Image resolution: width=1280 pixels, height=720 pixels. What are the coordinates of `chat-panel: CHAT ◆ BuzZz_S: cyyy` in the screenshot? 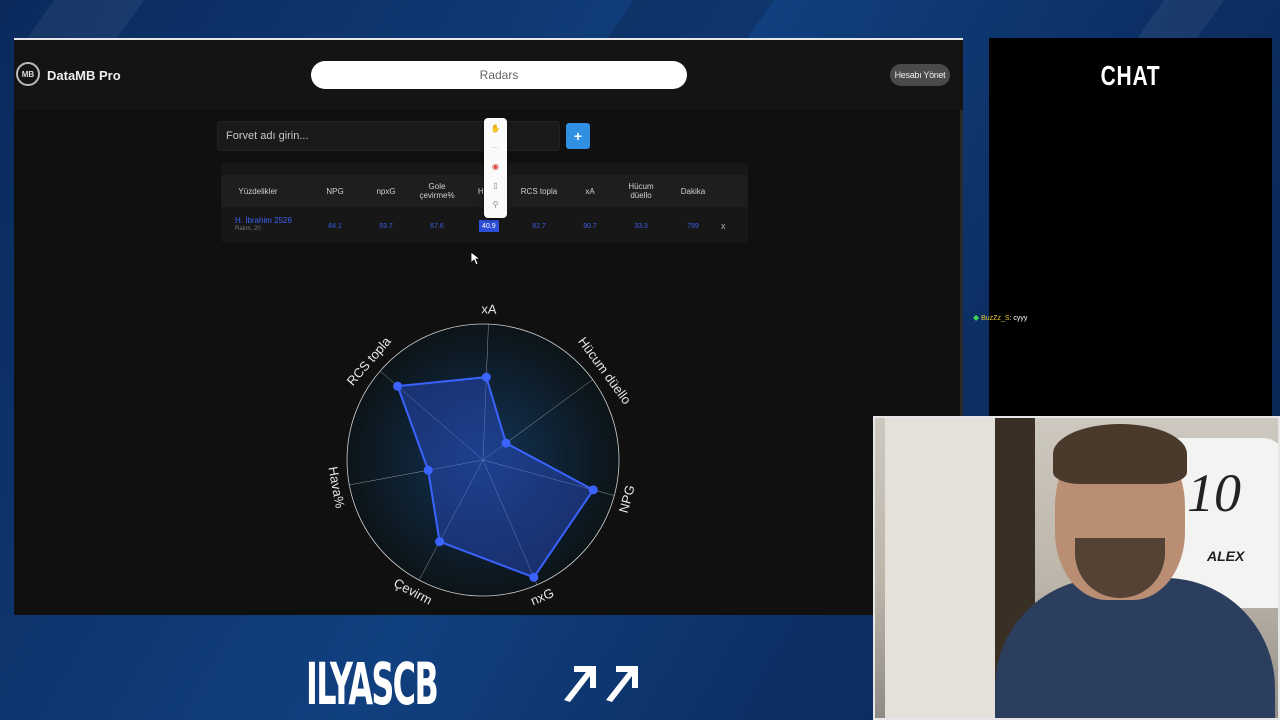 It's located at (1122, 227).